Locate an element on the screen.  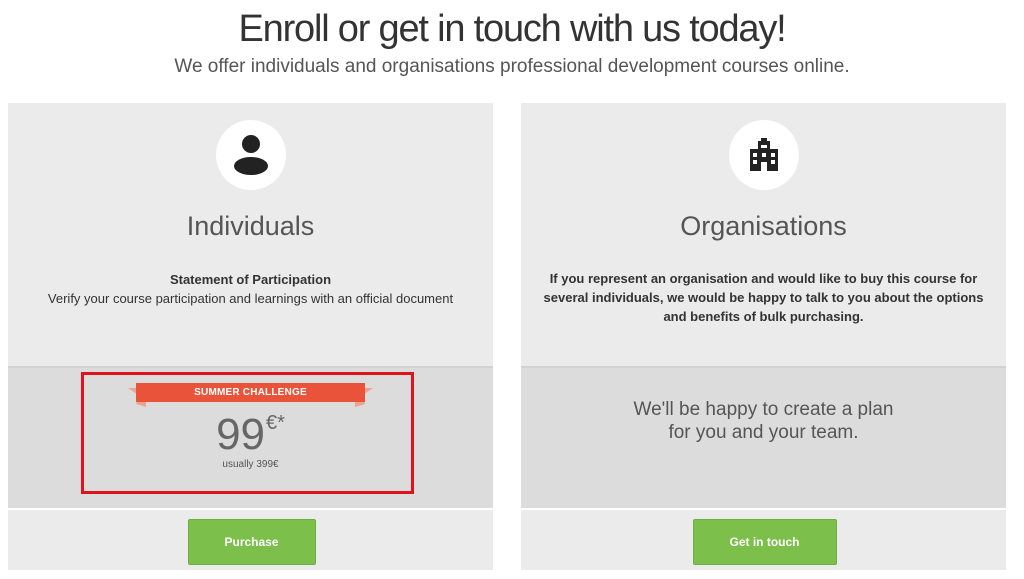
individuals-action-bar: Purchase is located at coordinates (250, 539).